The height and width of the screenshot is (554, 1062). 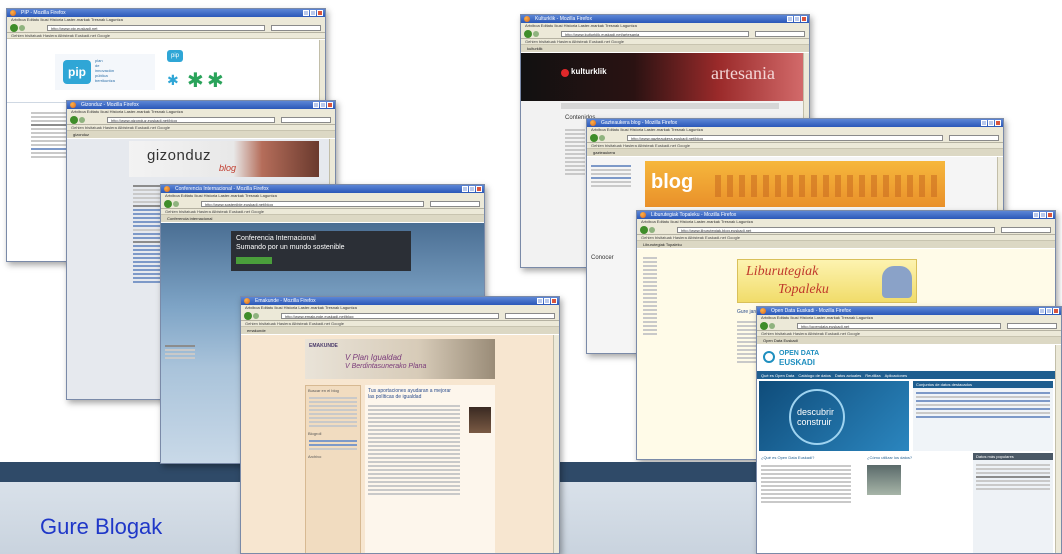 I want to click on sidebar-heading: Archivo, so click(x=315, y=456).